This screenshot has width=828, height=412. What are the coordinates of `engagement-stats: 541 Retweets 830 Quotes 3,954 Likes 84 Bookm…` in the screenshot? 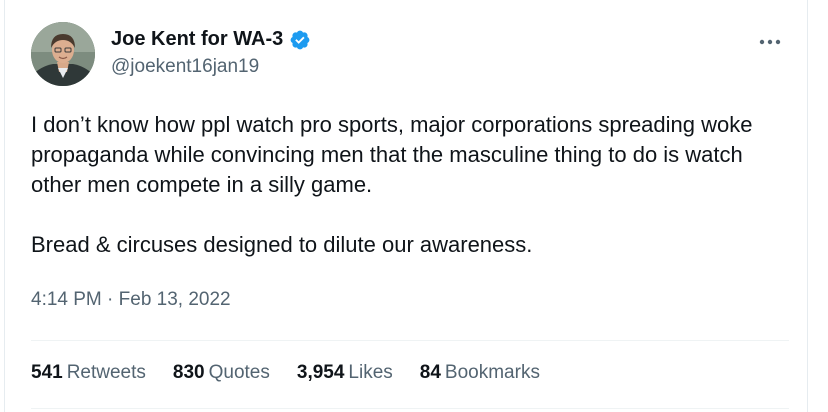 It's located at (285, 373).